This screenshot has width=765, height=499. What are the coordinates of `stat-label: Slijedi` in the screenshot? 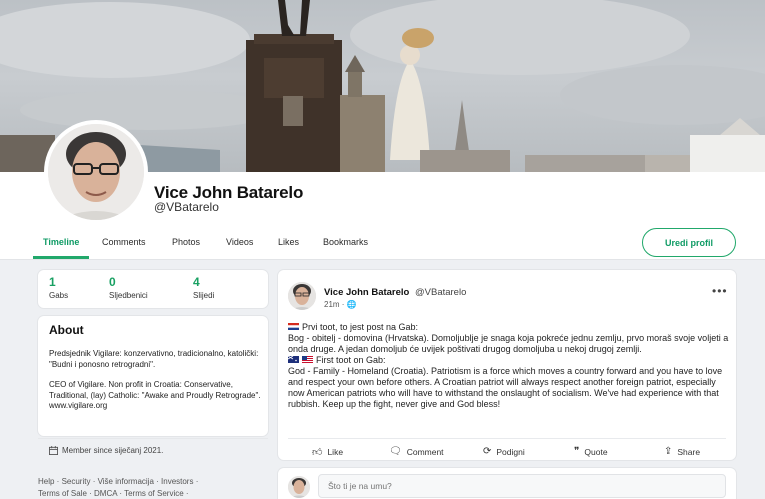 It's located at (204, 295).